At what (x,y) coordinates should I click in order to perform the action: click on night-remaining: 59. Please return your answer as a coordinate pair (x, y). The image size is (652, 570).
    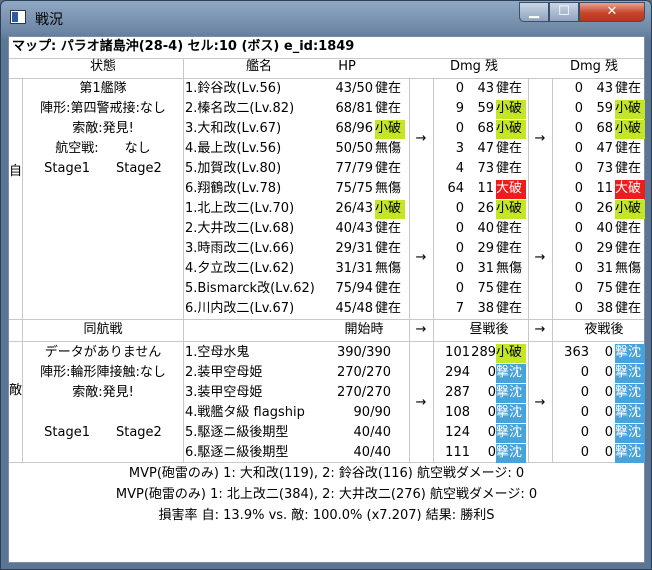
    Looking at the image, I should click on (604, 108).